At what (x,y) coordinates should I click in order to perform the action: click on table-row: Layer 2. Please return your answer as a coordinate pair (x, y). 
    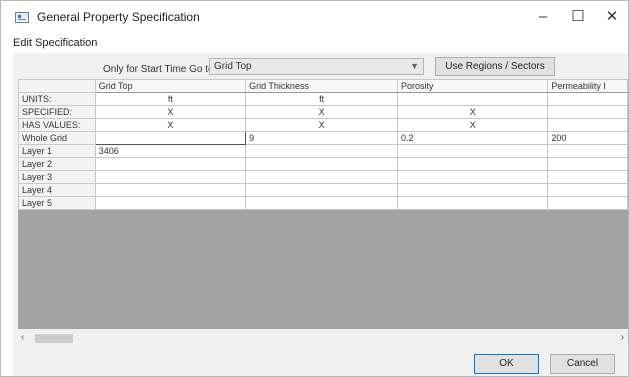
    Looking at the image, I should click on (323, 164).